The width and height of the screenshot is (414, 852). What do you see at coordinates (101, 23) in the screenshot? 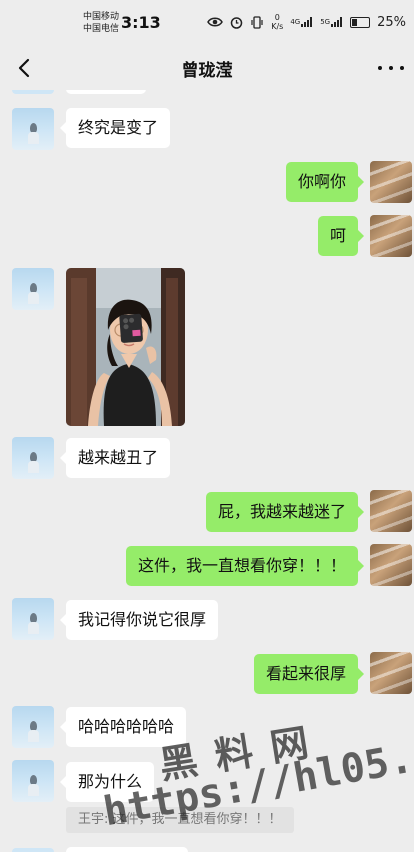
I see `carrier-labels: 中国移动 中国电信` at bounding box center [101, 23].